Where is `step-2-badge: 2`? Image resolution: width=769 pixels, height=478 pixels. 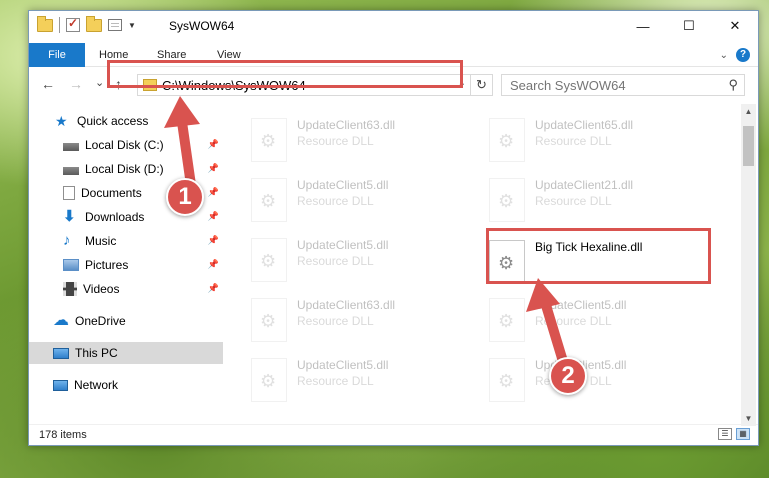 step-2-badge: 2 is located at coordinates (568, 376).